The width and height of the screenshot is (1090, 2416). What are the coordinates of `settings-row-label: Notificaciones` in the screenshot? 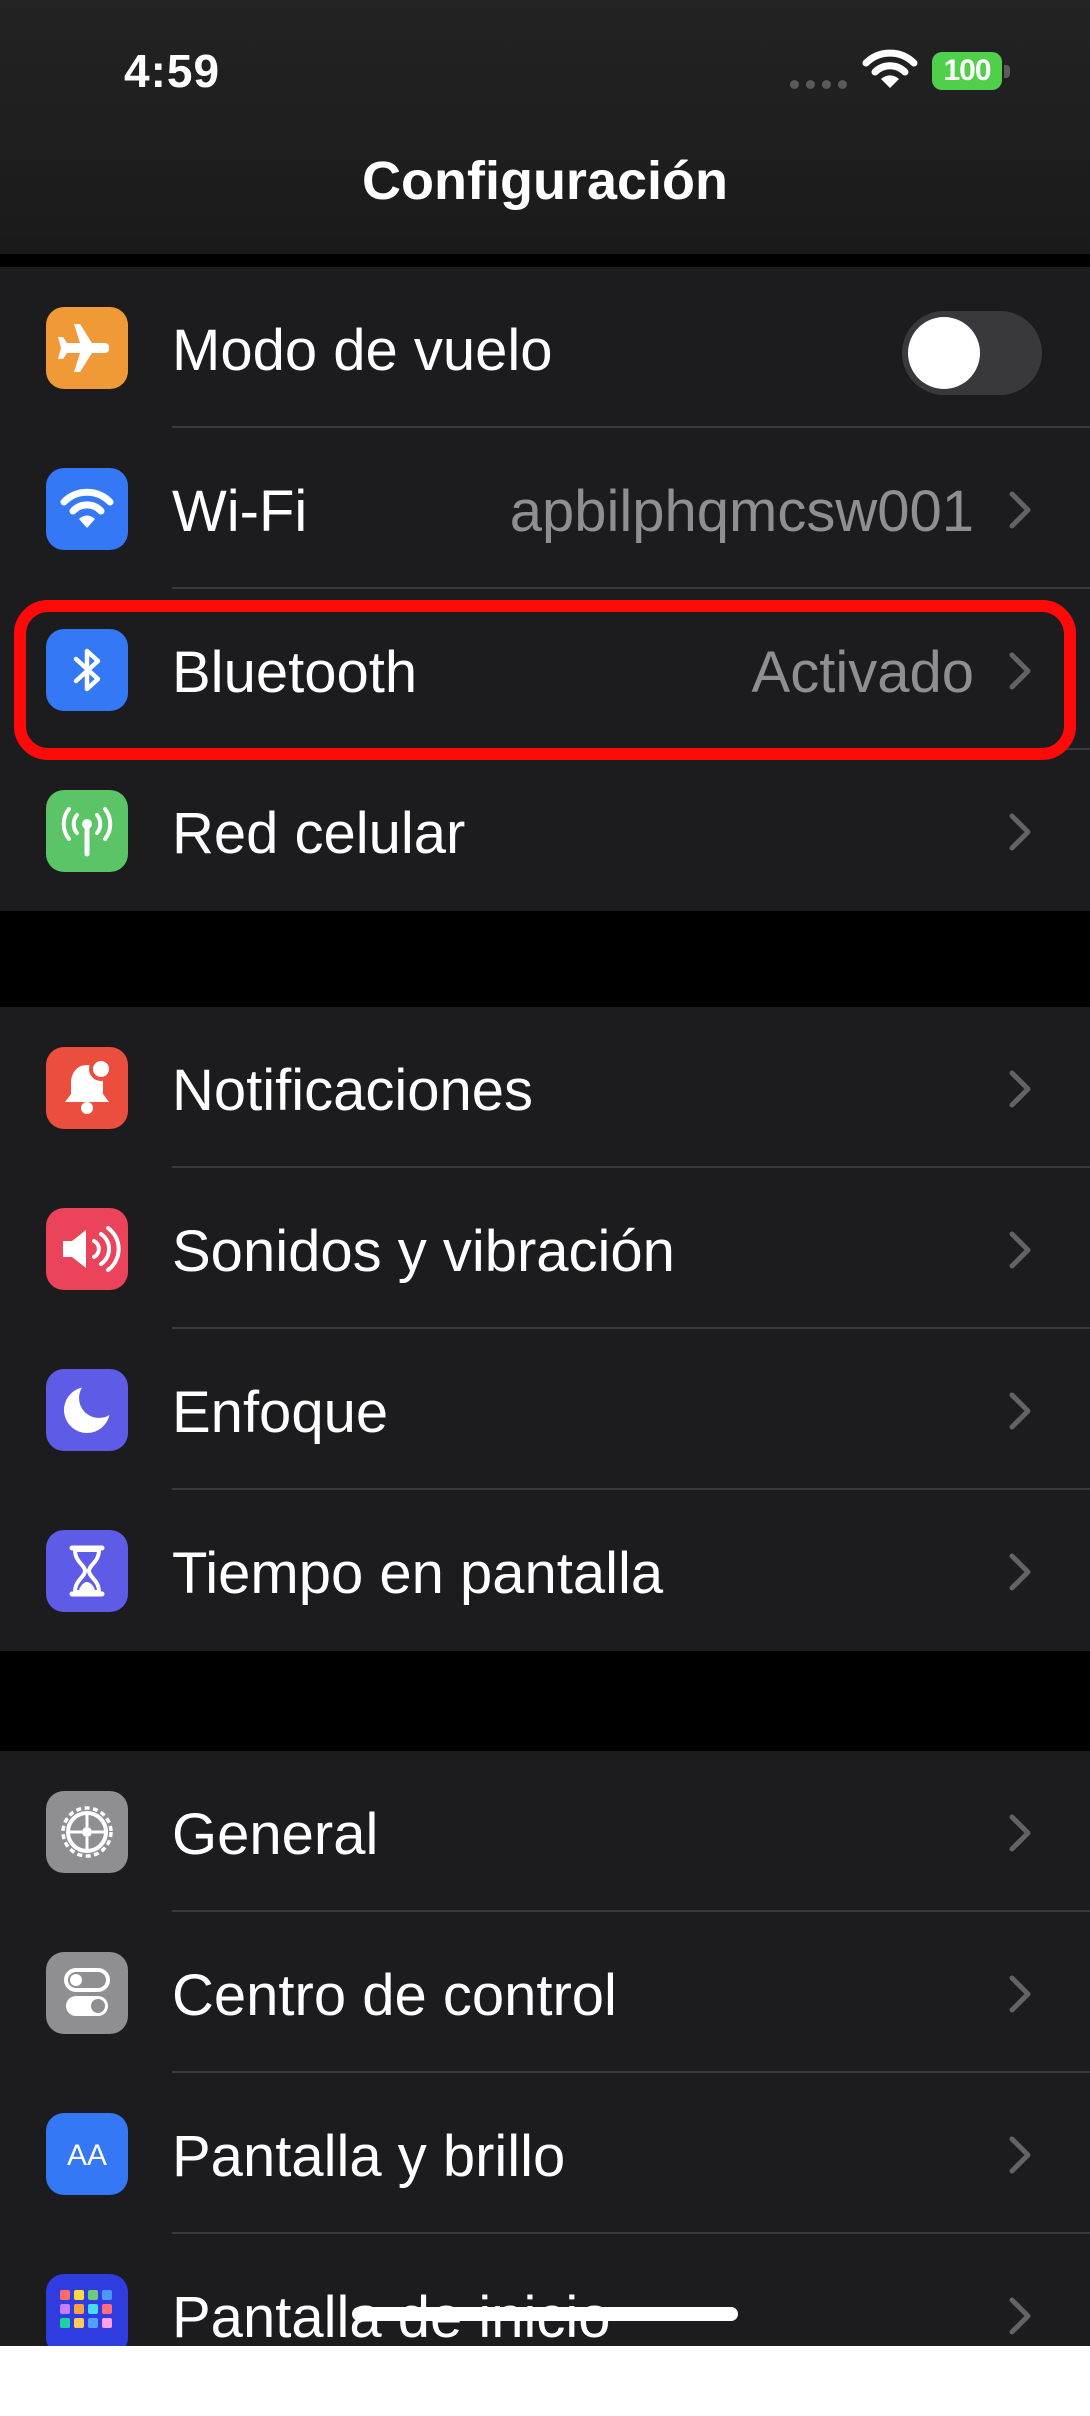 It's located at (353, 1090).